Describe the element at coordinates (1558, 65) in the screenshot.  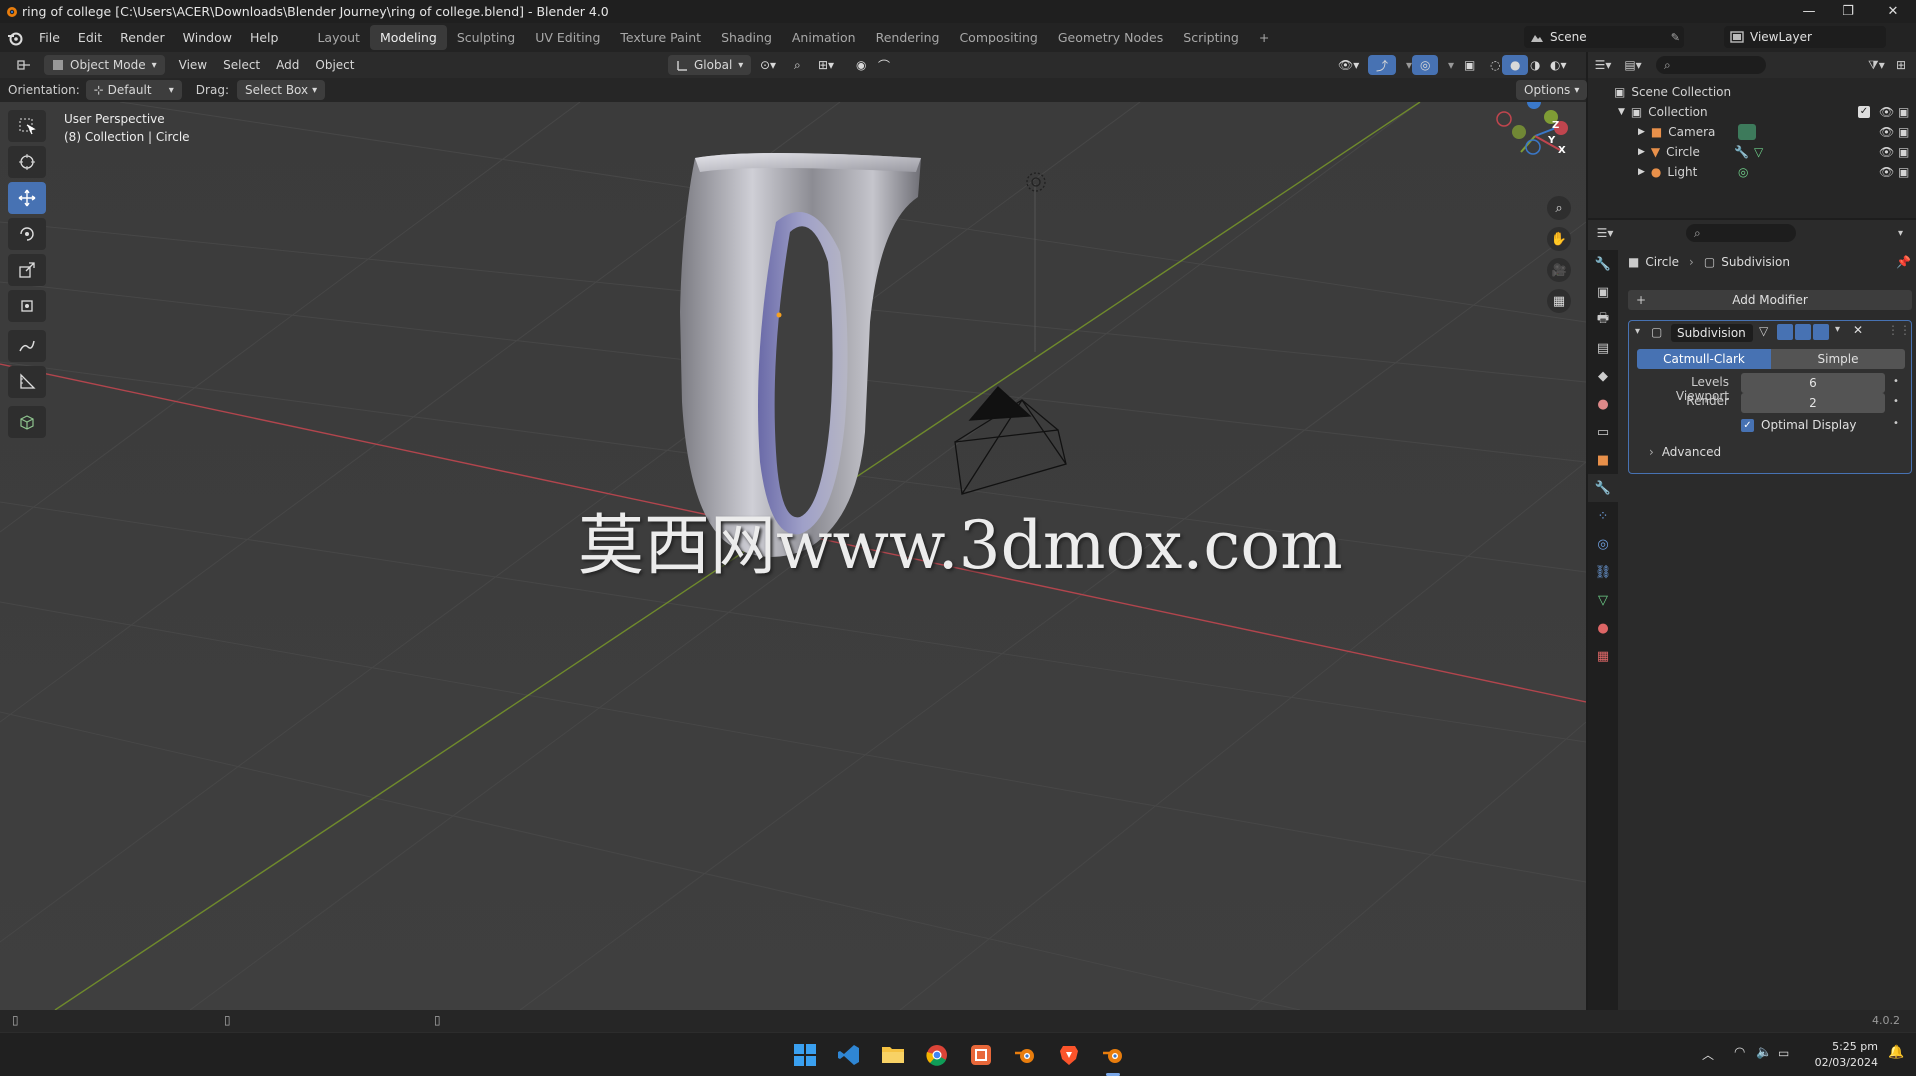
I see `rendered-shading-icon: ◐▾` at that location.